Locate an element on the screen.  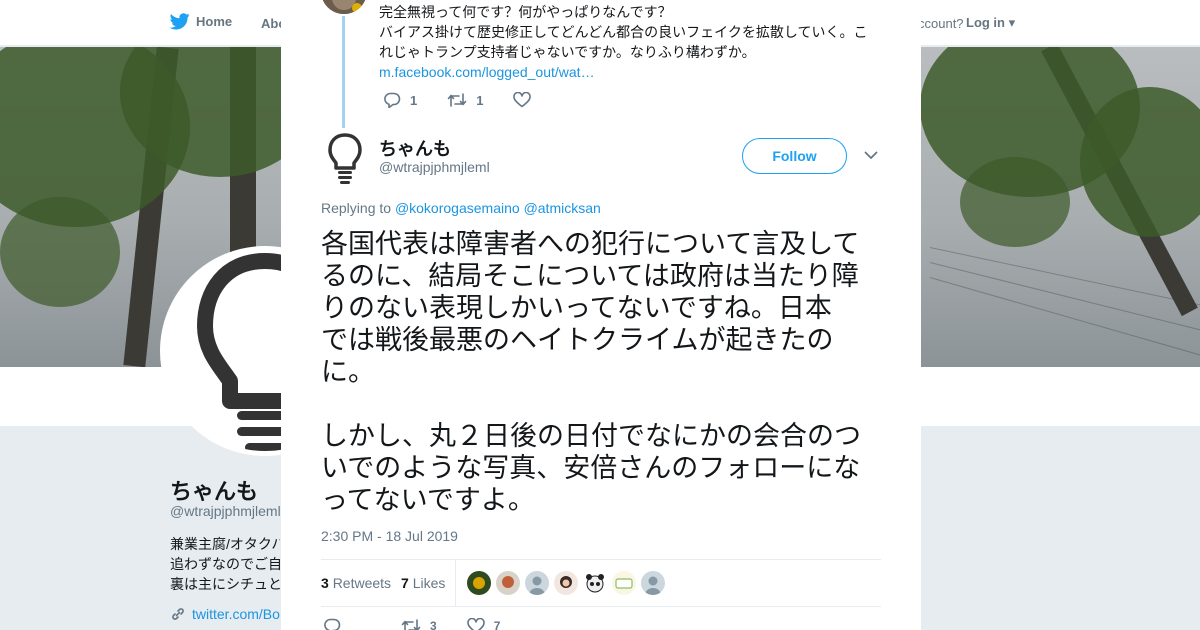
tweet-text-line: りのない表現しかいってないですね。日本 is located at coordinates (576, 308).